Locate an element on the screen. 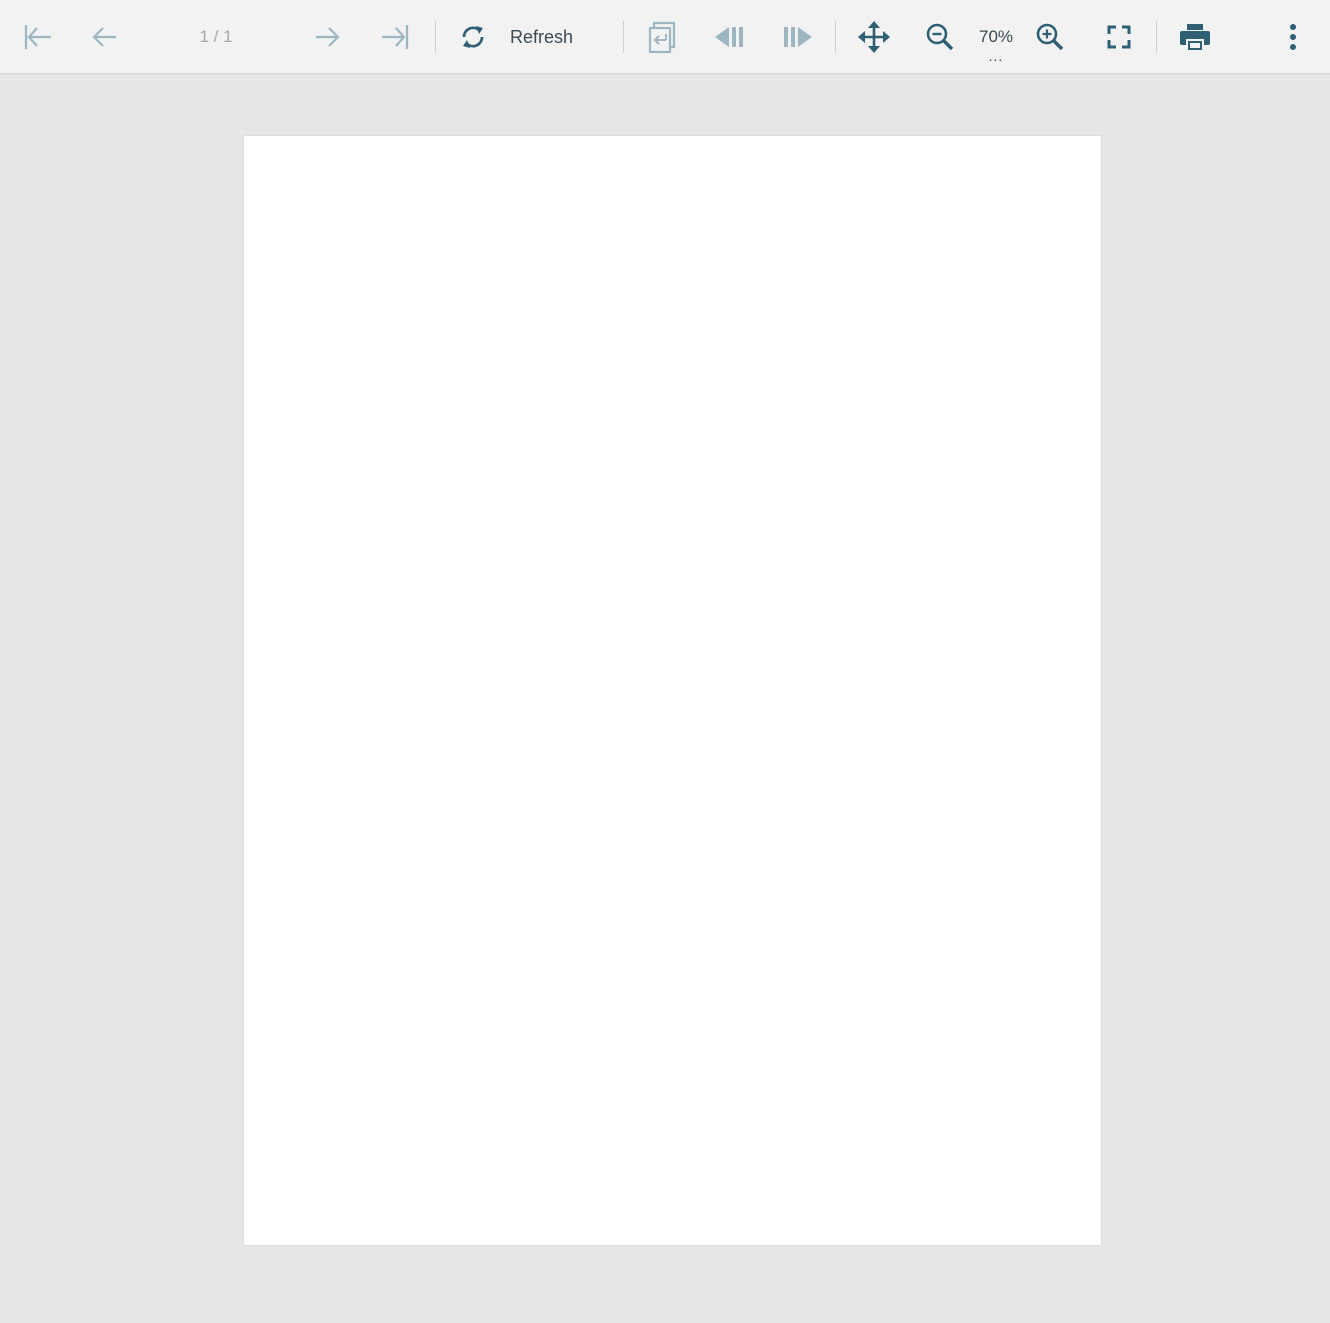 The height and width of the screenshot is (1323, 1330). search-previous-button is located at coordinates (730, 37).